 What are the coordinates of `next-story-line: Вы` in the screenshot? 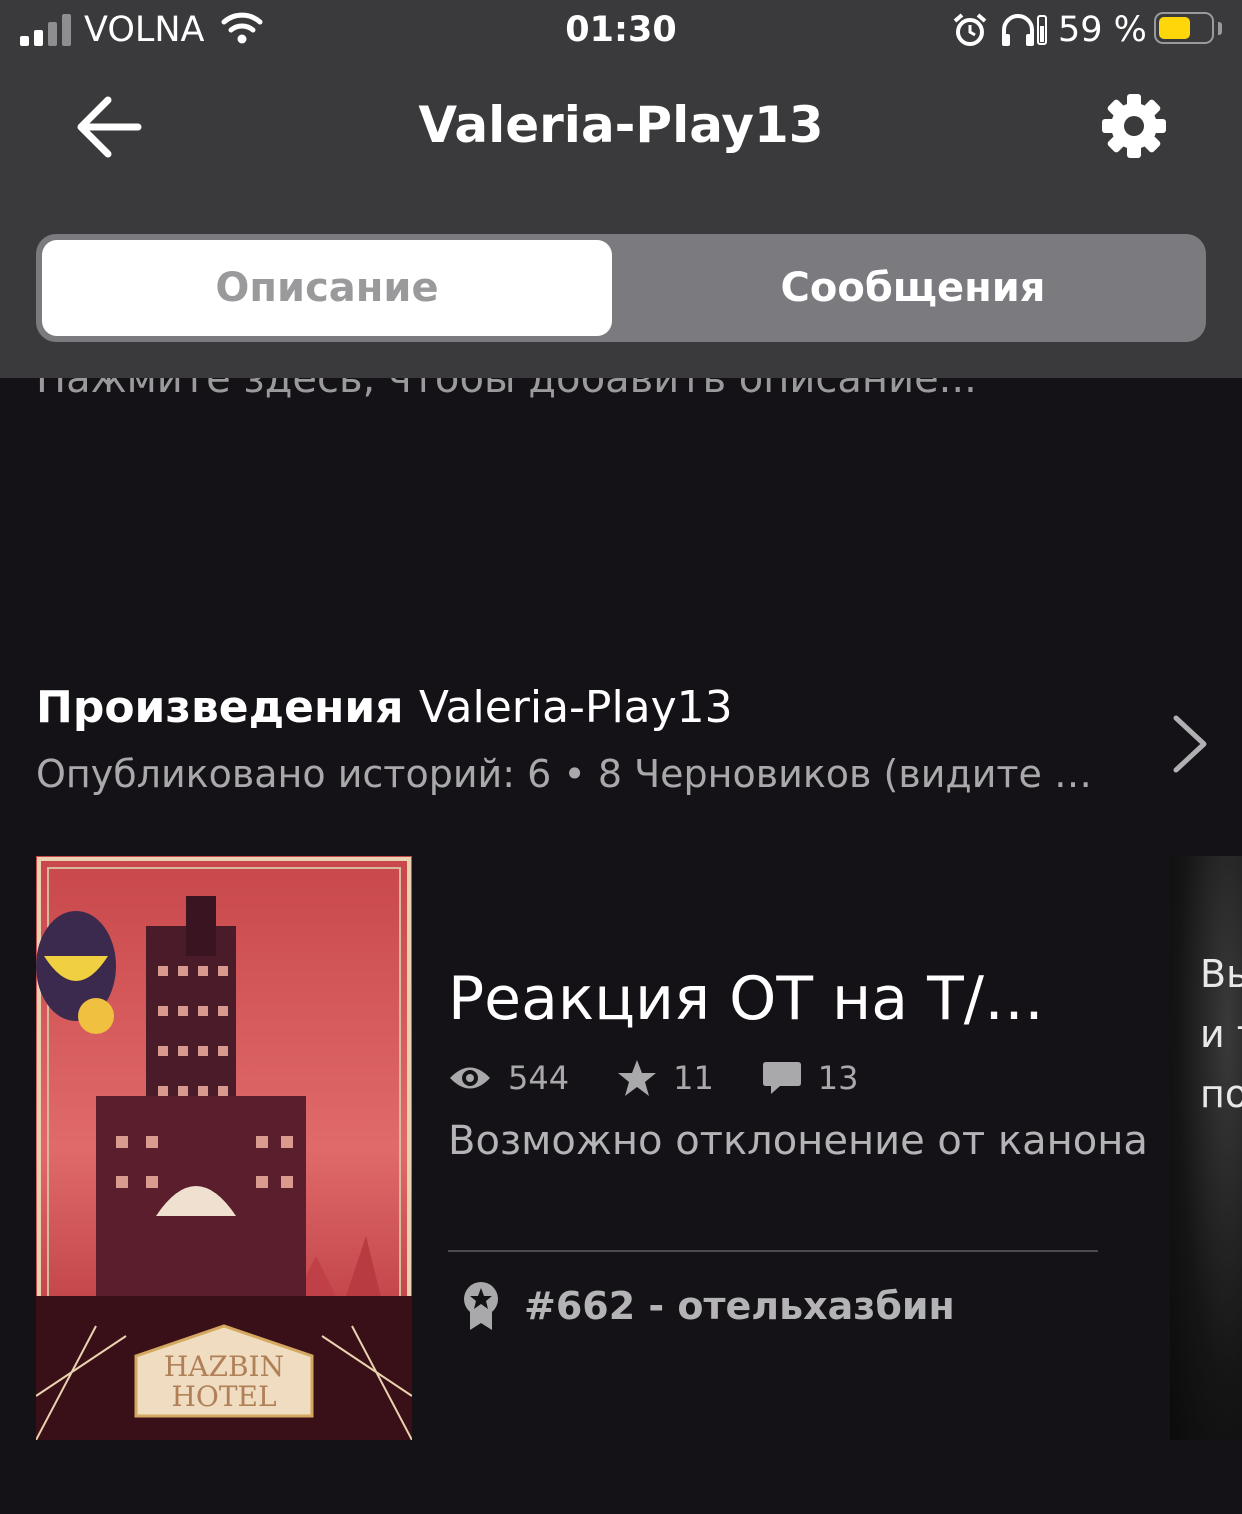 It's located at (1221, 974).